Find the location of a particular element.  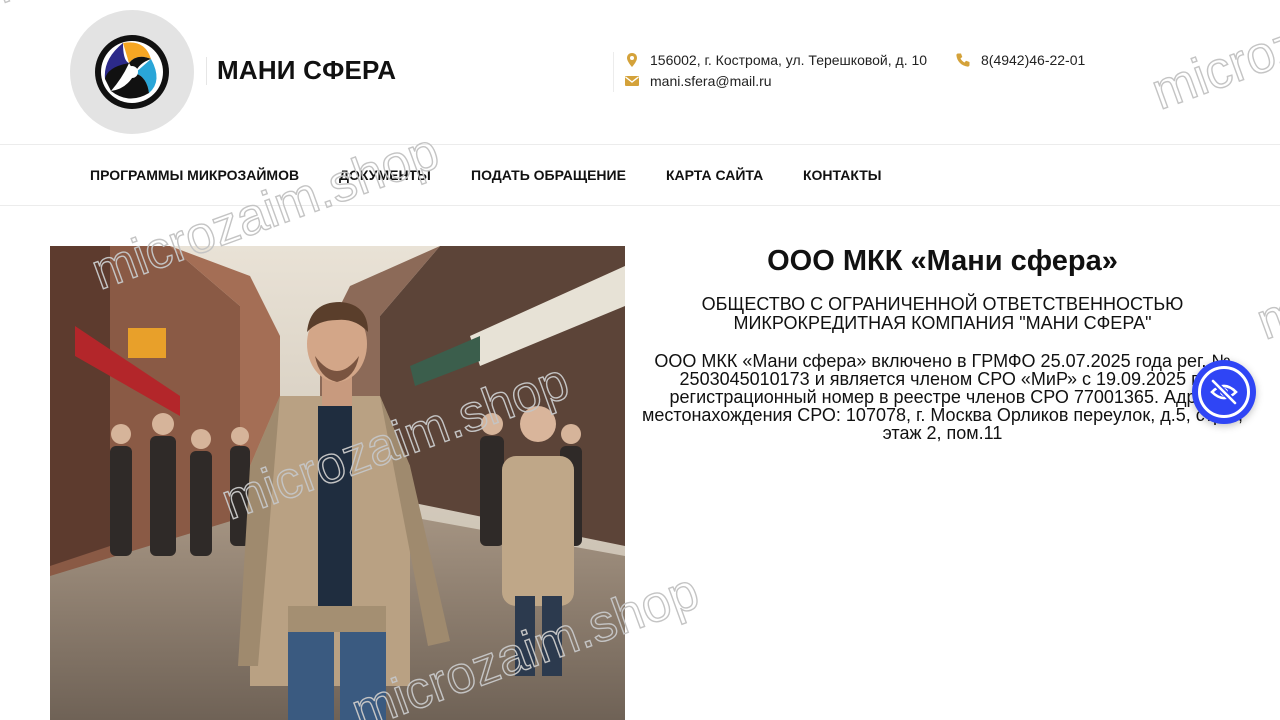

tri-blade-logo-icon is located at coordinates (132, 72).